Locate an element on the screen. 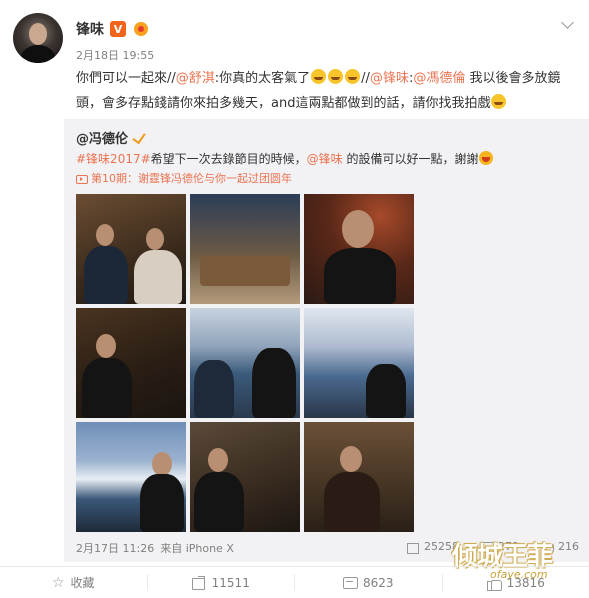  medal-icon is located at coordinates (141, 29).